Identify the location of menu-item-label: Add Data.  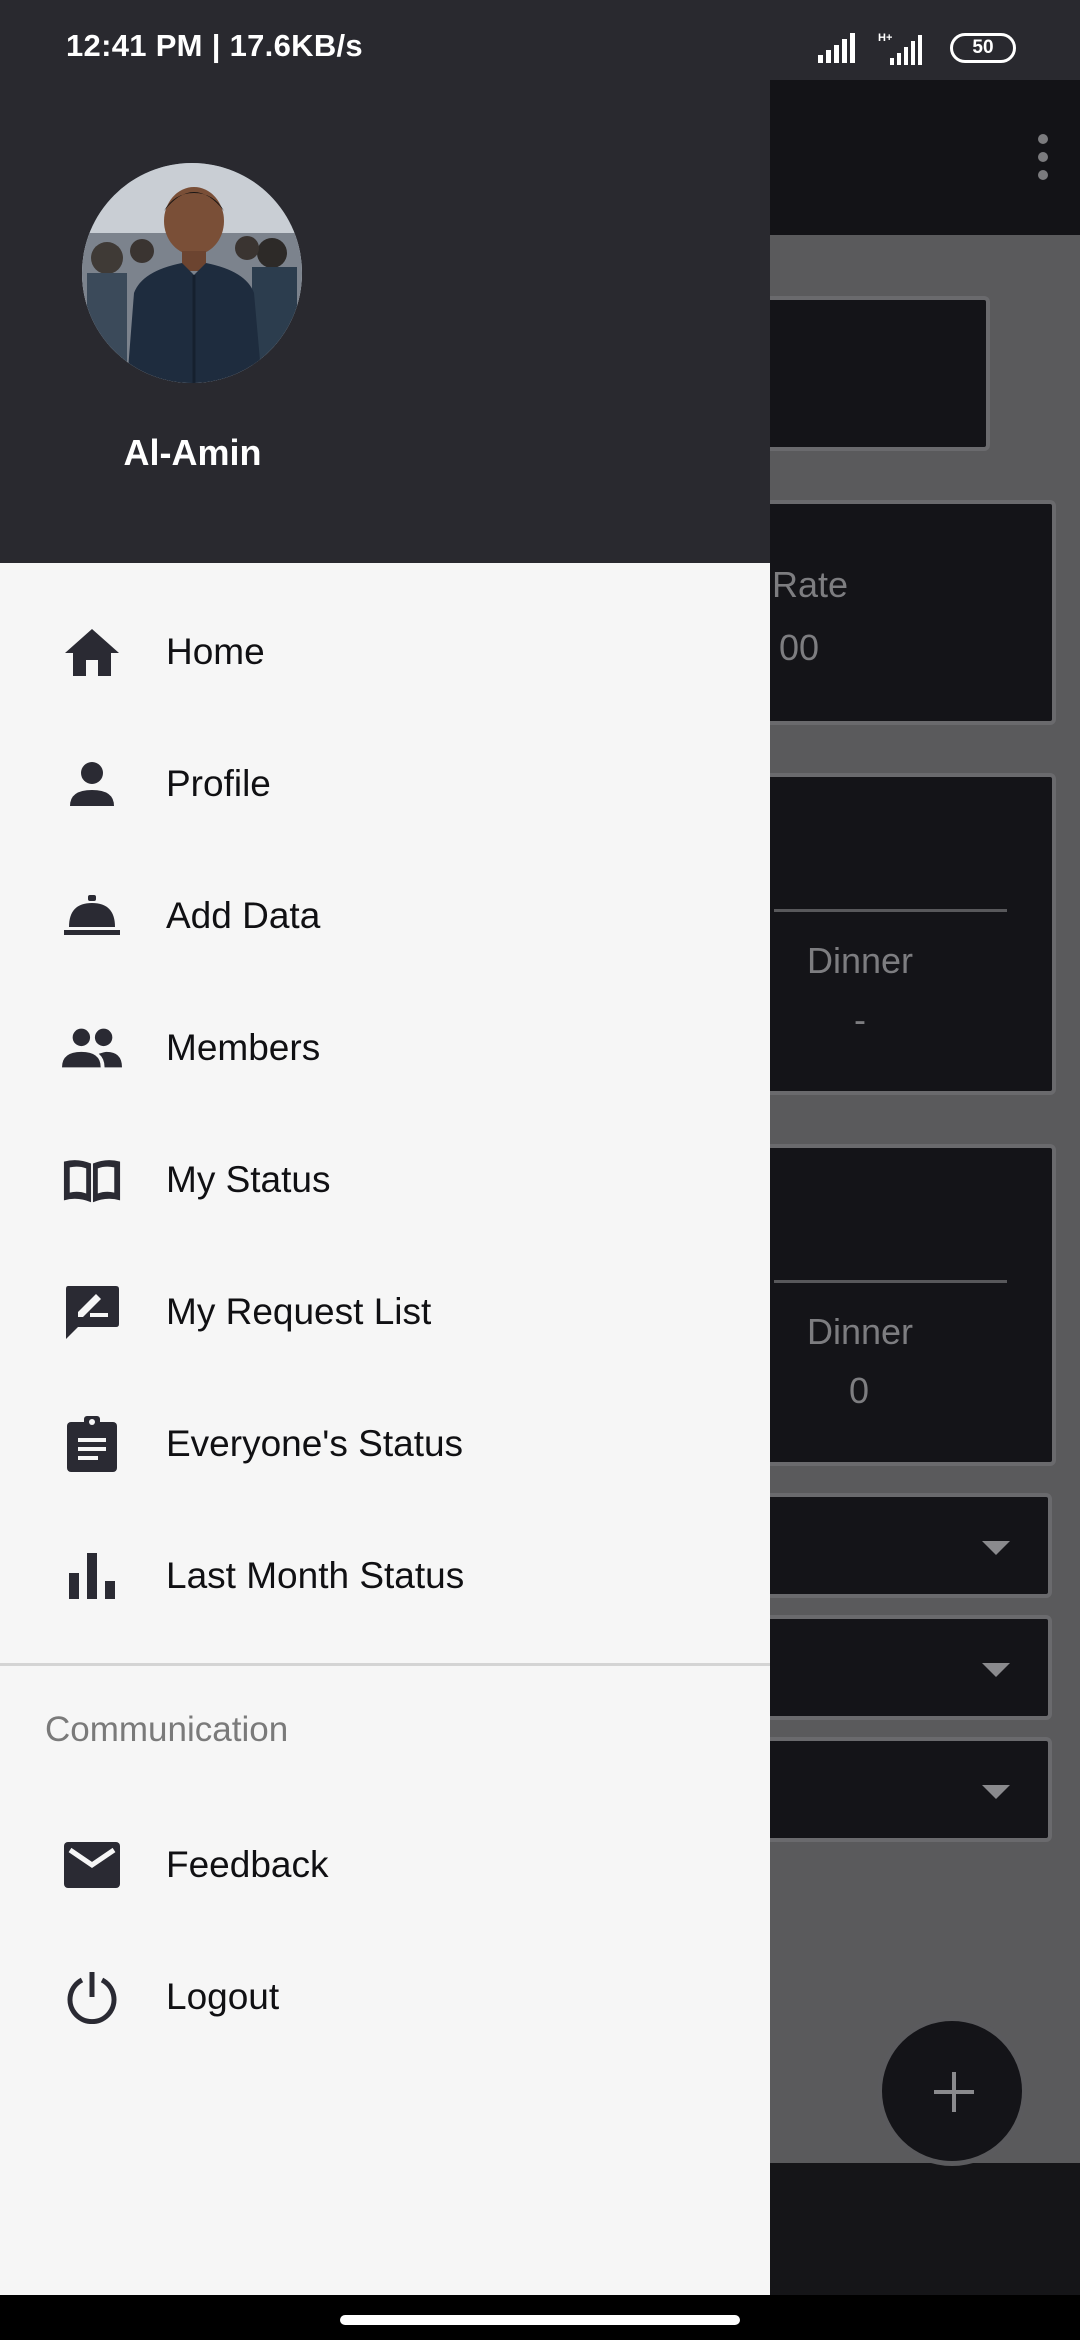
(243, 915).